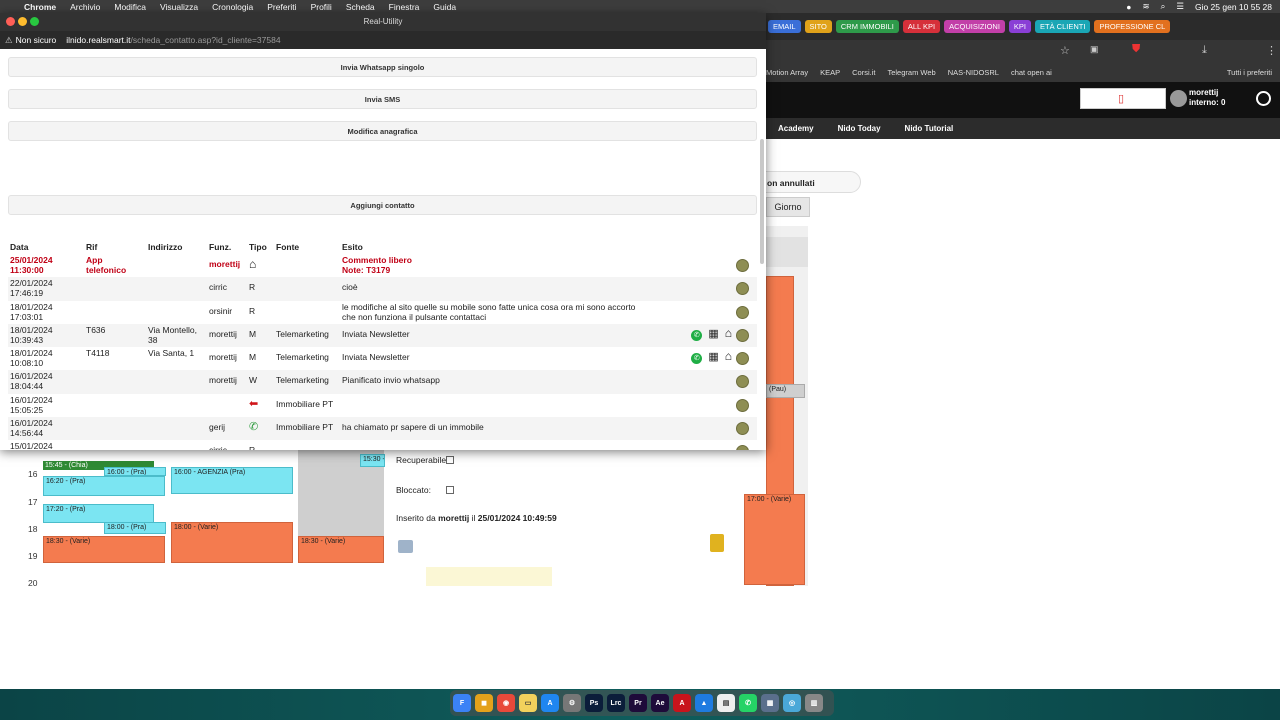 The height and width of the screenshot is (720, 1280). I want to click on dock-app-icon: Ps, so click(594, 703).